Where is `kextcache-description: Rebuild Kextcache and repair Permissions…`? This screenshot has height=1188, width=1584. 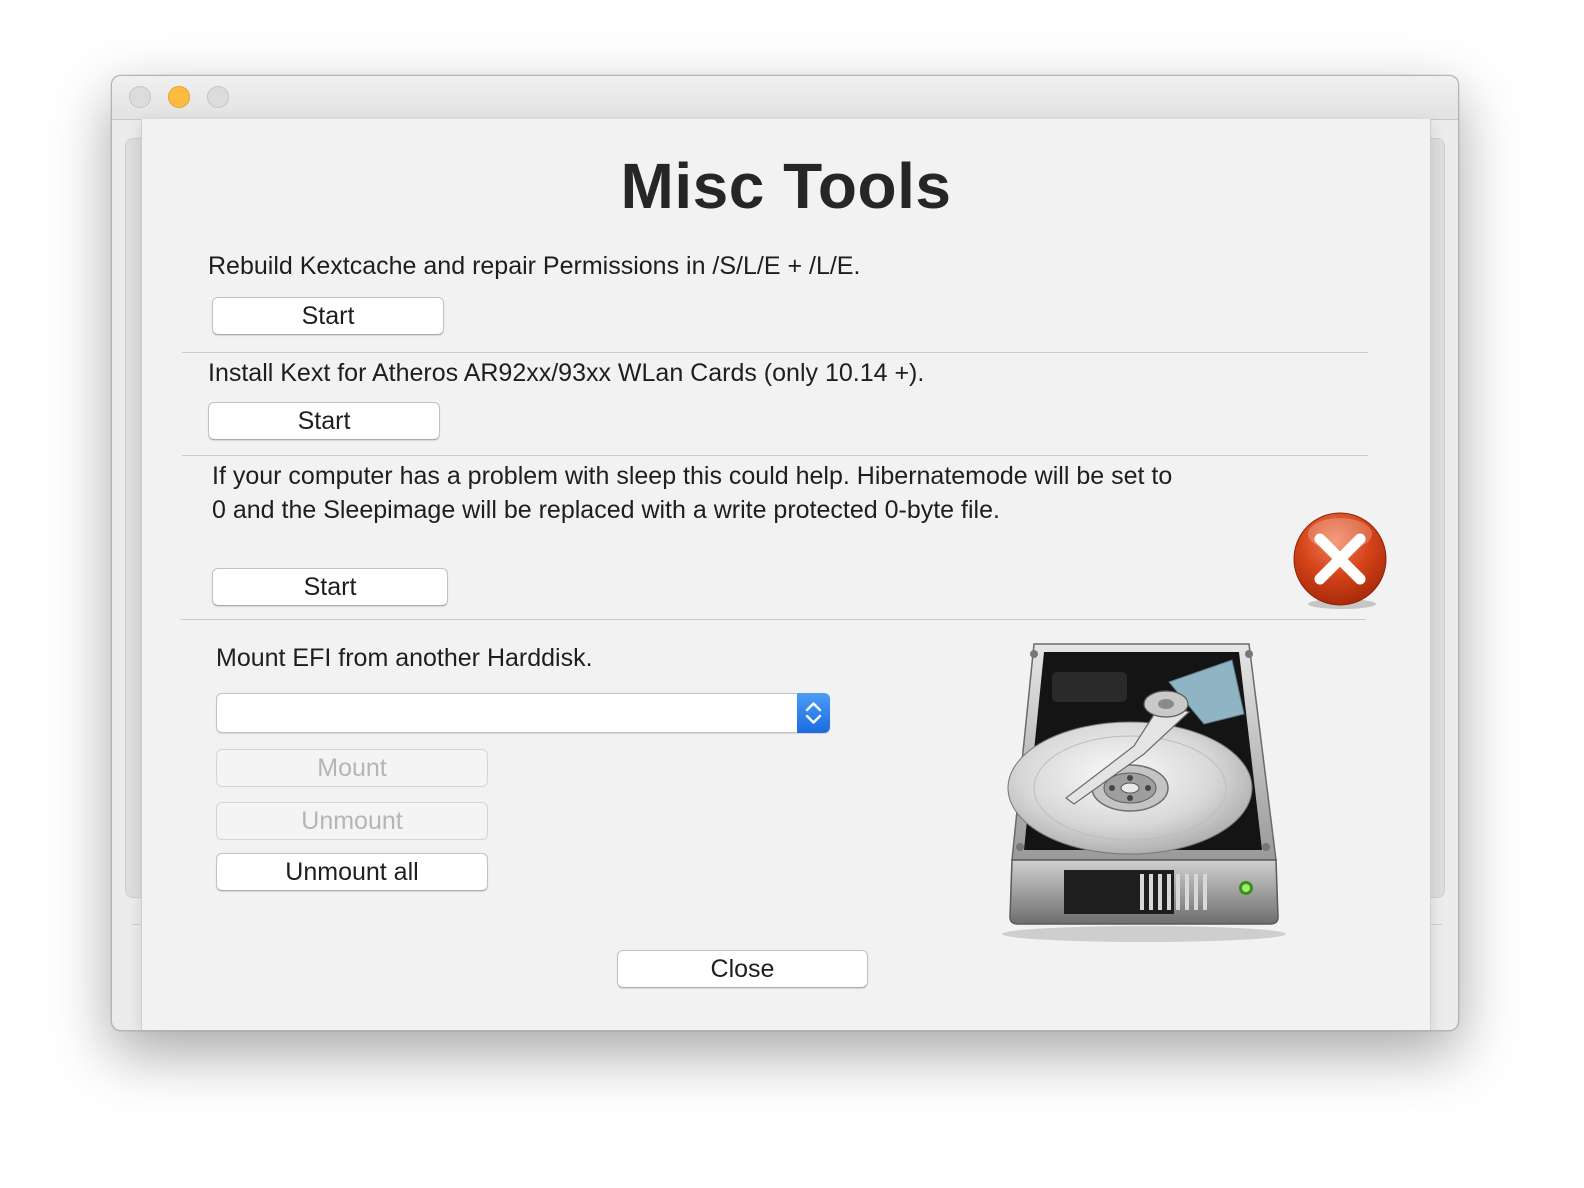
kextcache-description: Rebuild Kextcache and repair Permissions… is located at coordinates (534, 266).